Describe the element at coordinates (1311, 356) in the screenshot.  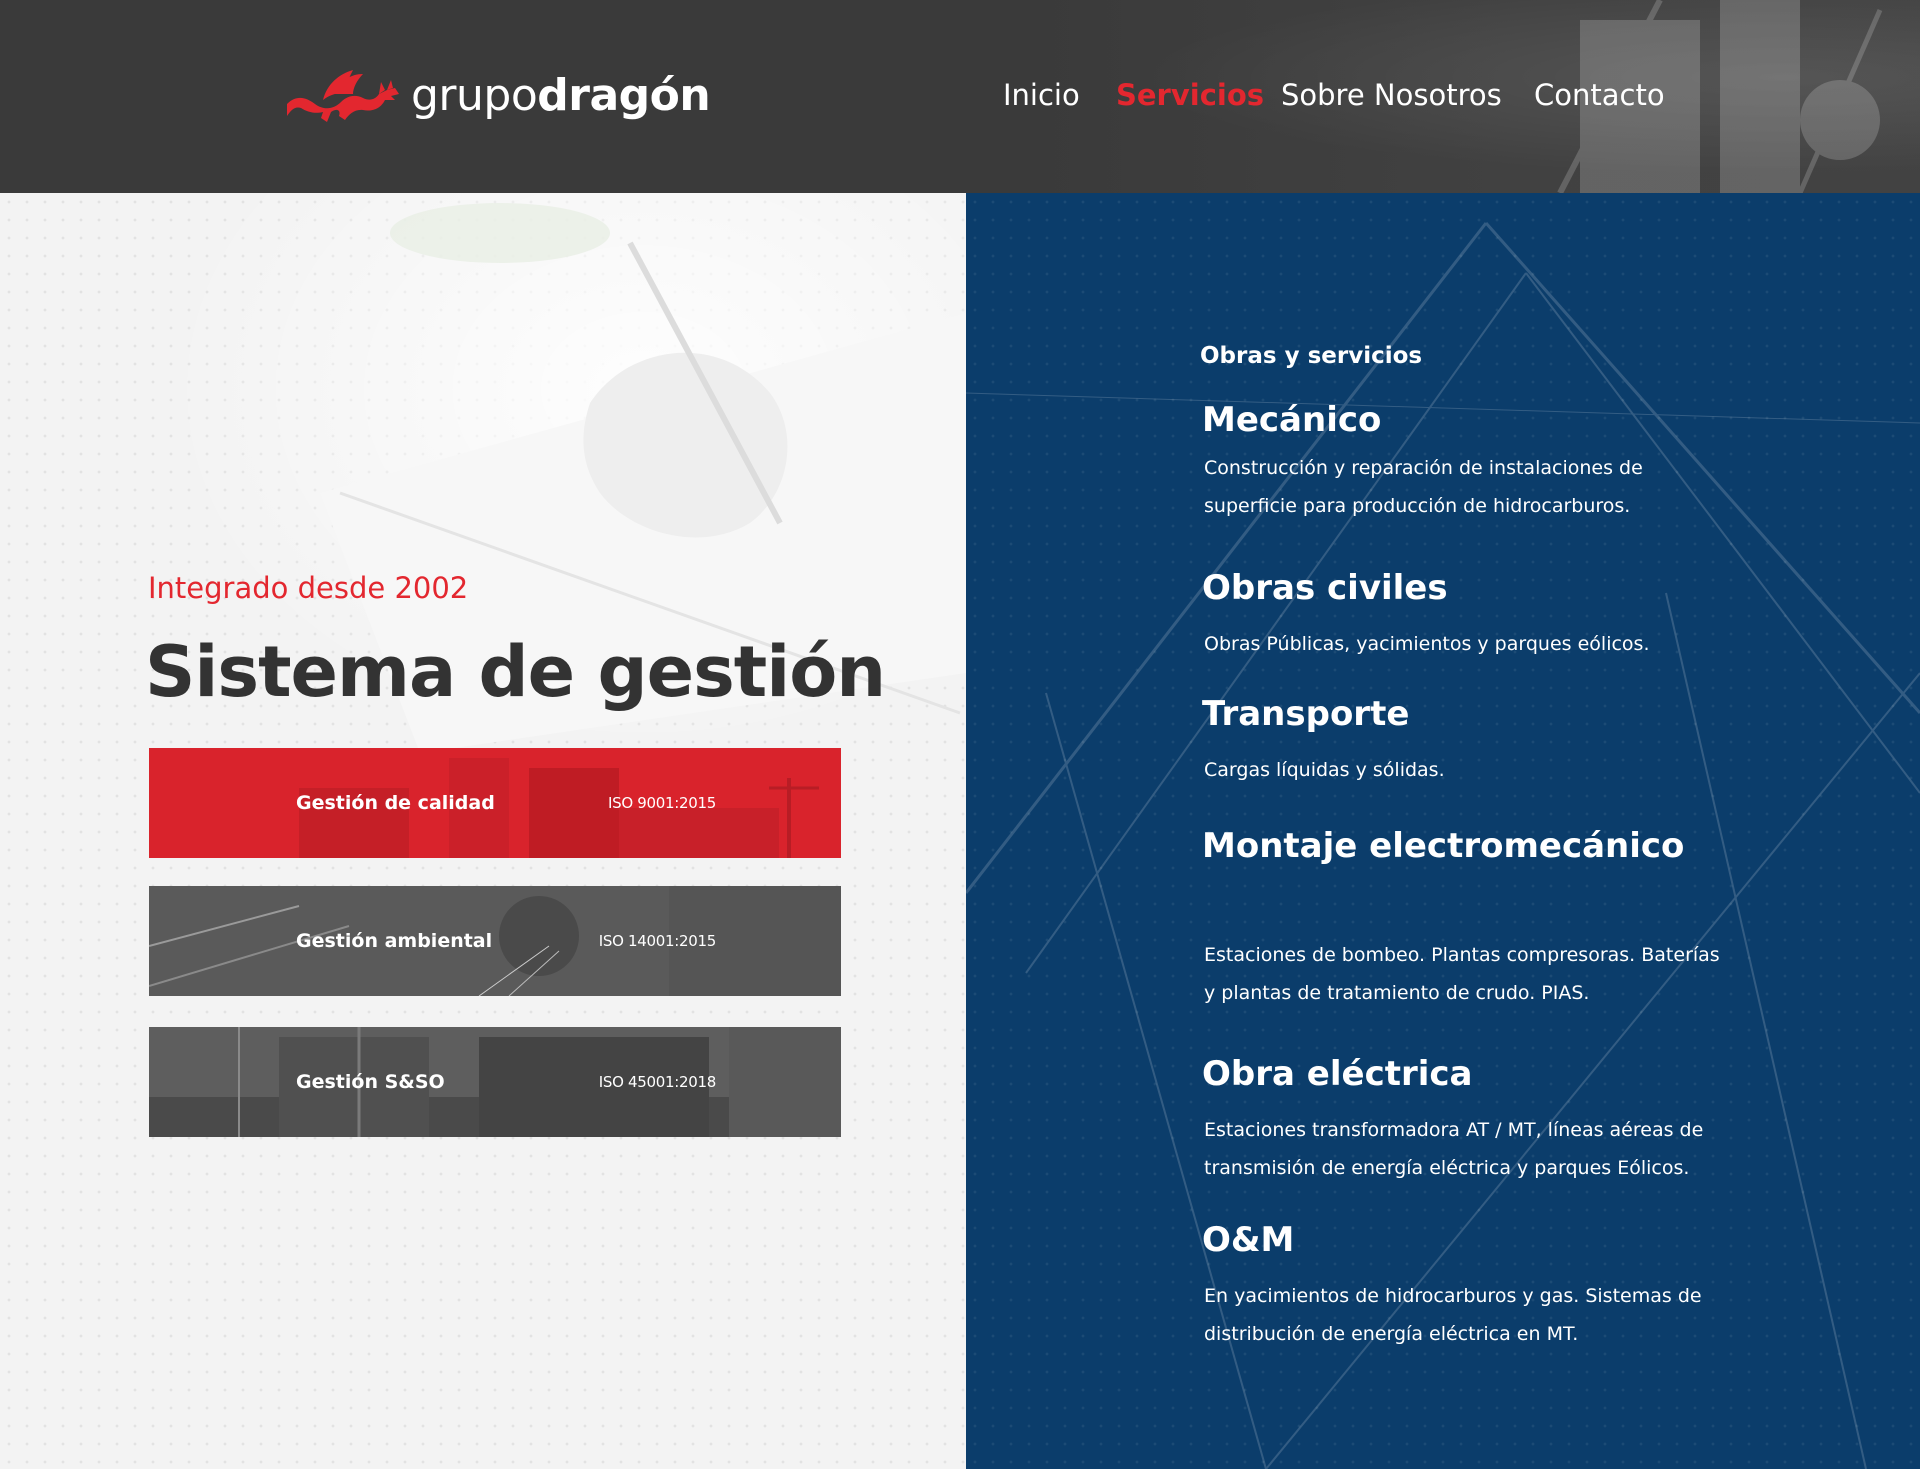
I see `services-heading: Obras y servicios` at that location.